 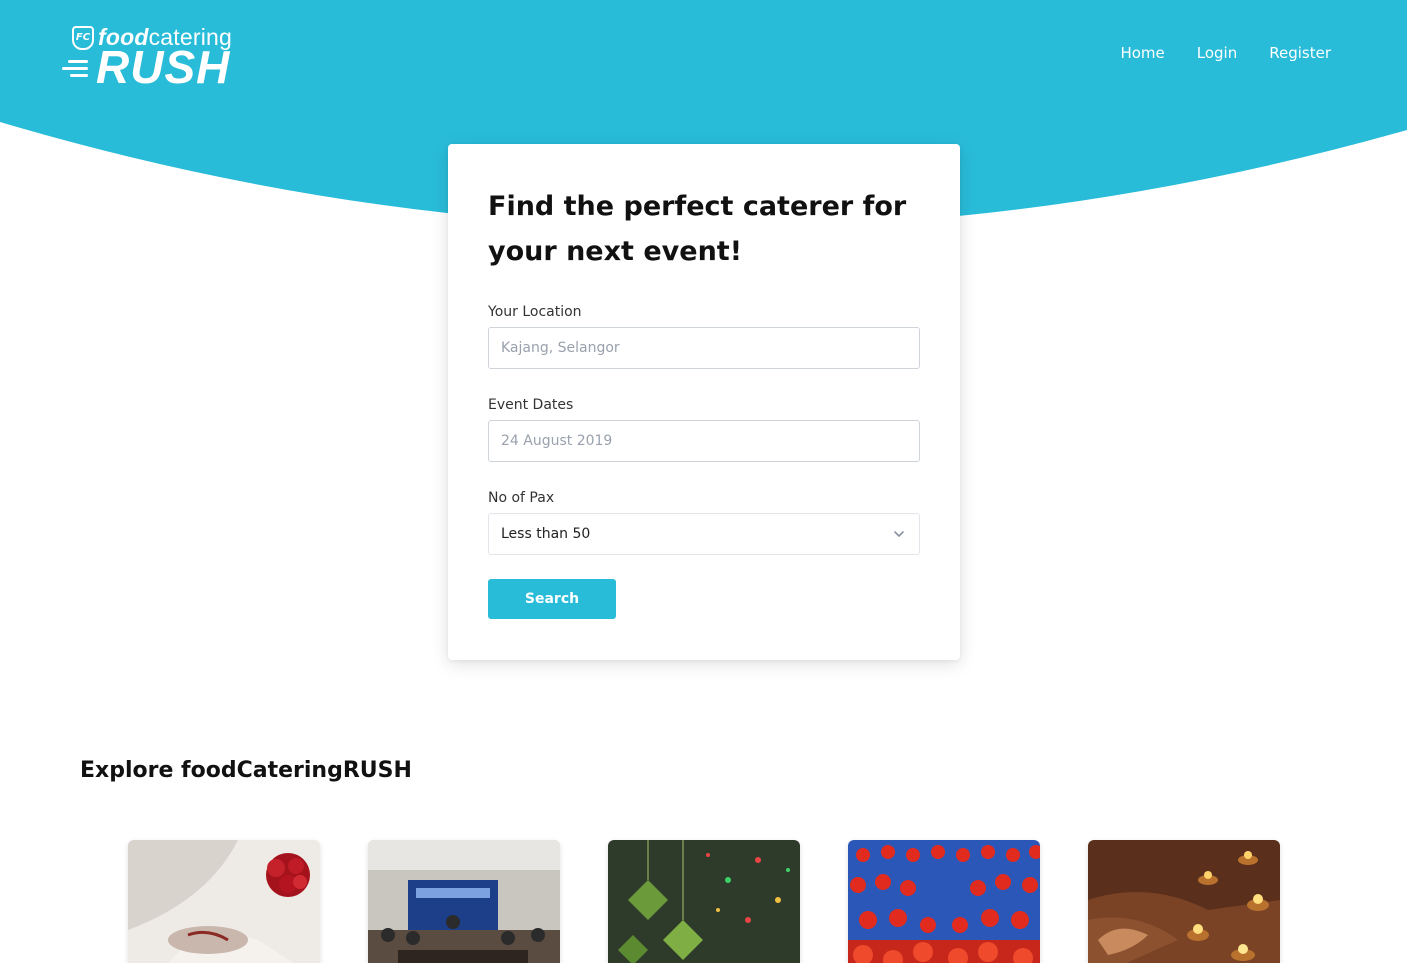 I want to click on lanterns-image, so click(x=944, y=901).